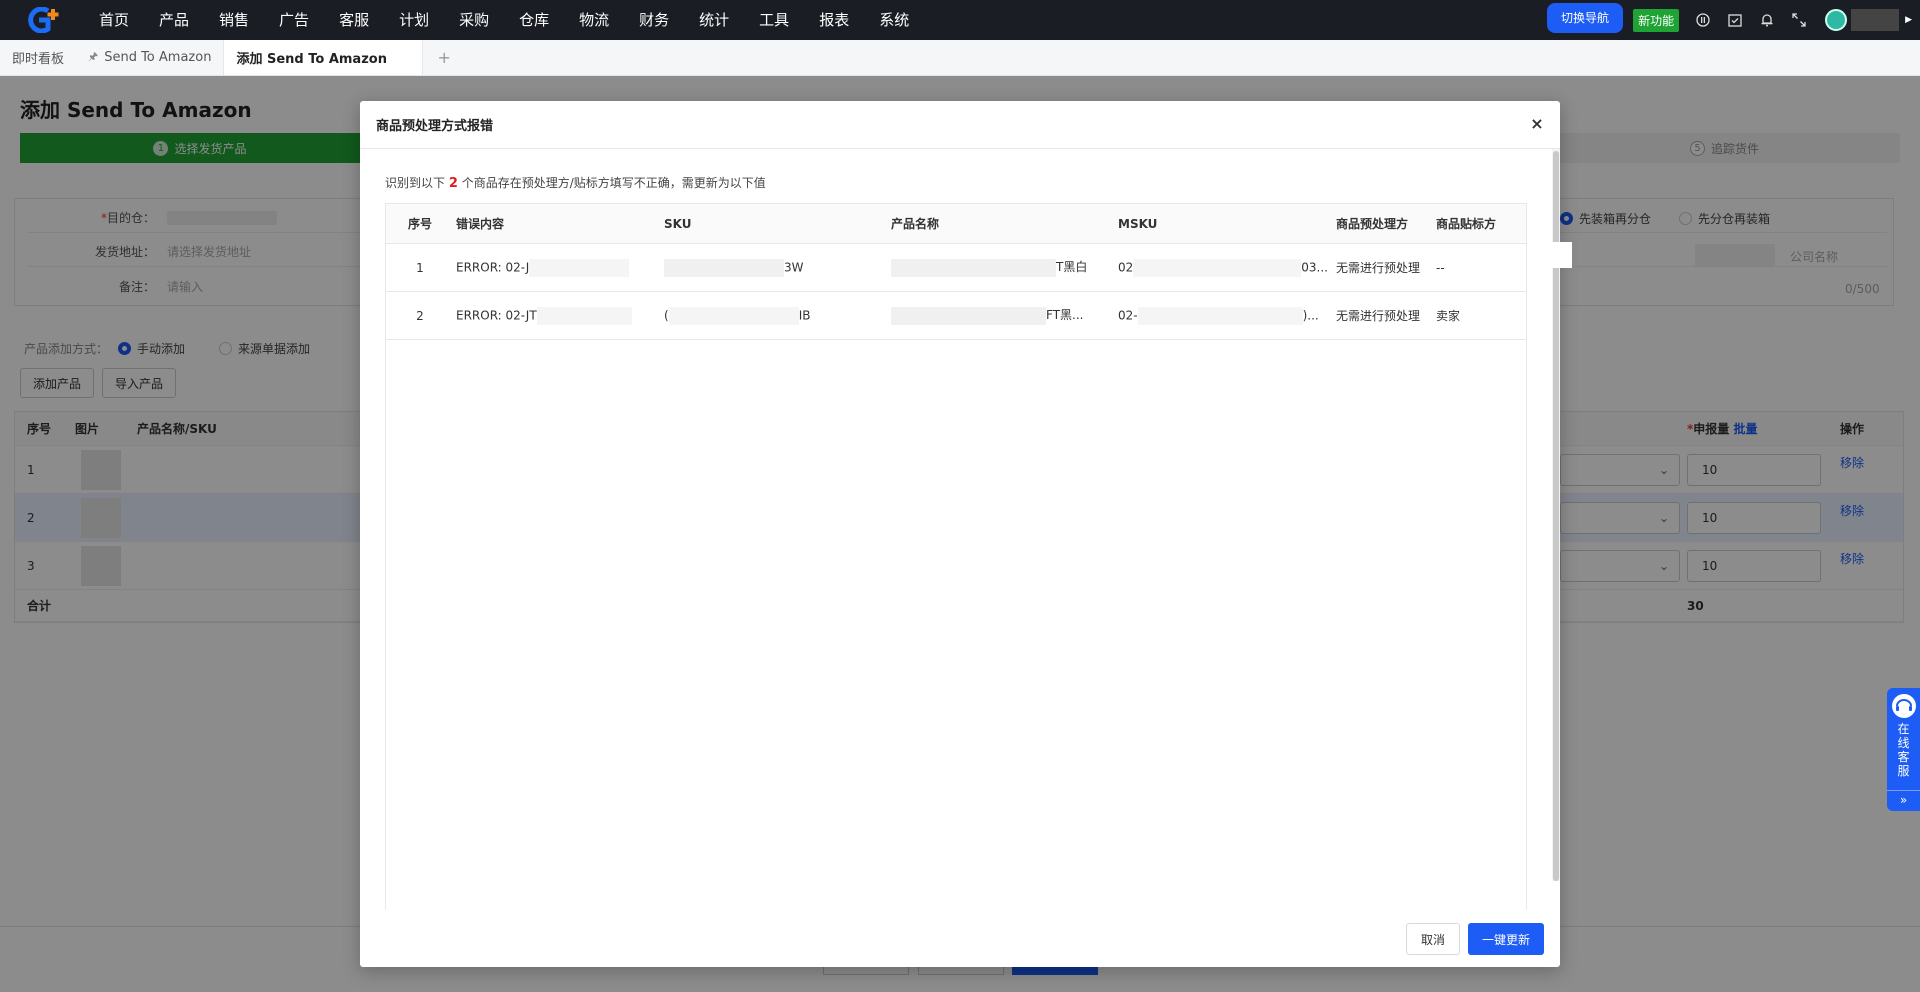 The image size is (1920, 992). What do you see at coordinates (1703, 20) in the screenshot?
I see `pause-circle-icon` at bounding box center [1703, 20].